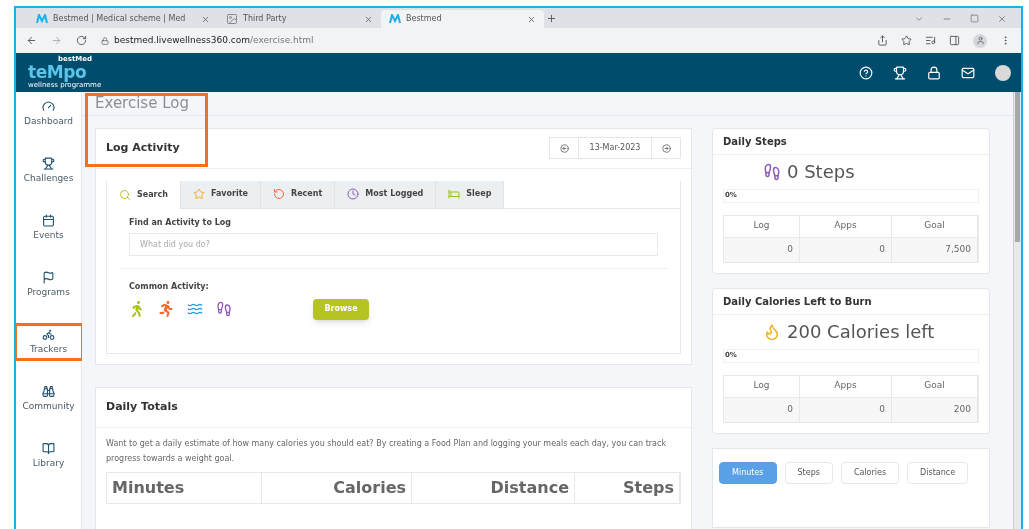 This screenshot has height=529, width=1029. I want to click on chart-toggle: Calories, so click(870, 472).